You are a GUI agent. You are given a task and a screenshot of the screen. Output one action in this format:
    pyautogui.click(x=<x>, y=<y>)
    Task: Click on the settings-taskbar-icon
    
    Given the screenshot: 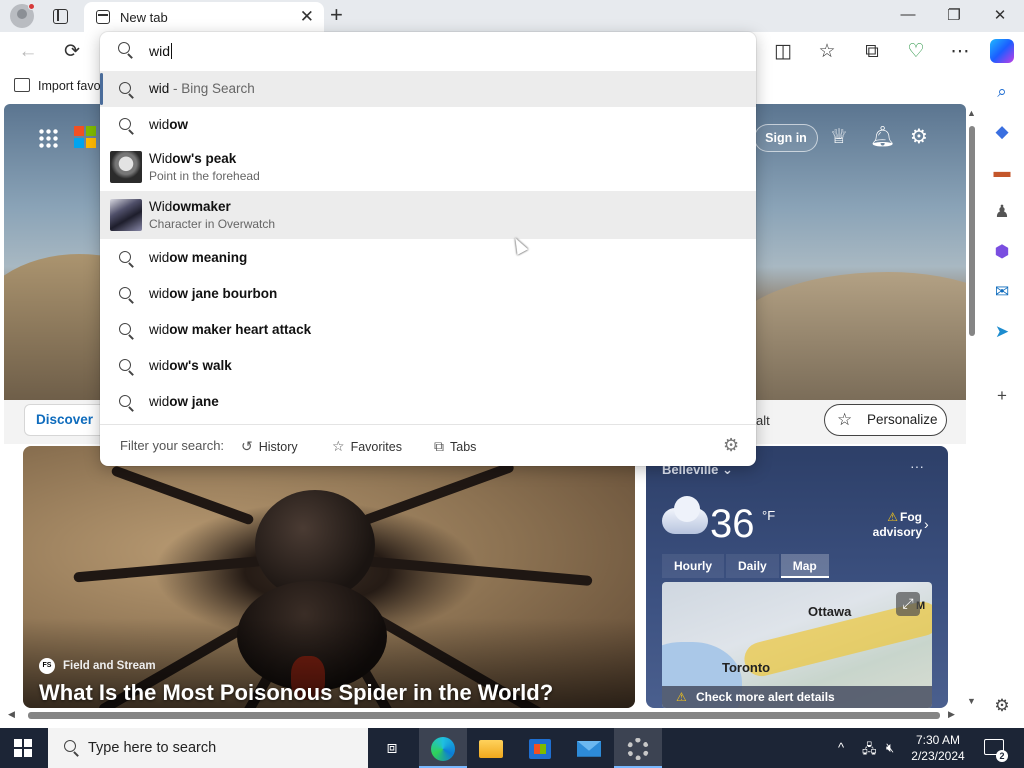 What is the action you would take?
    pyautogui.click(x=638, y=748)
    